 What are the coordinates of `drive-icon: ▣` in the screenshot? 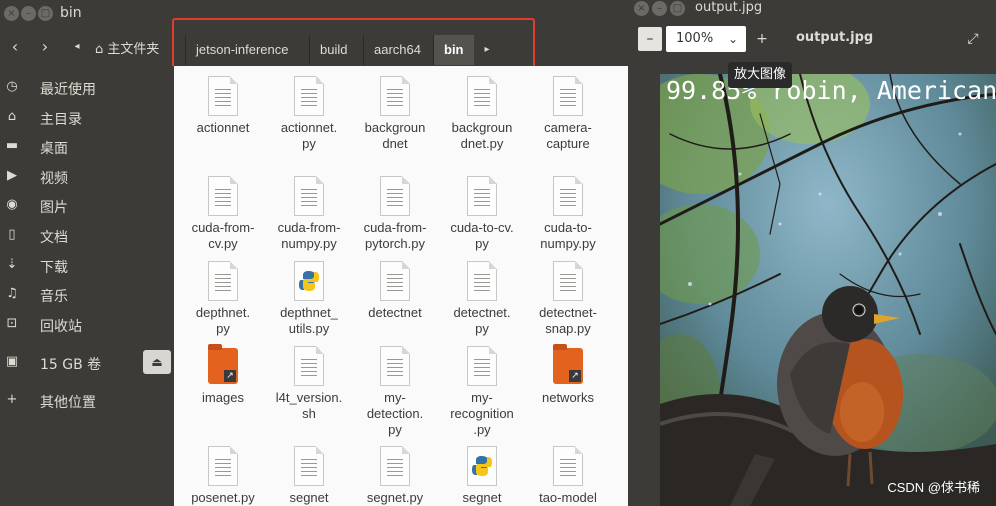 It's located at (12, 361).